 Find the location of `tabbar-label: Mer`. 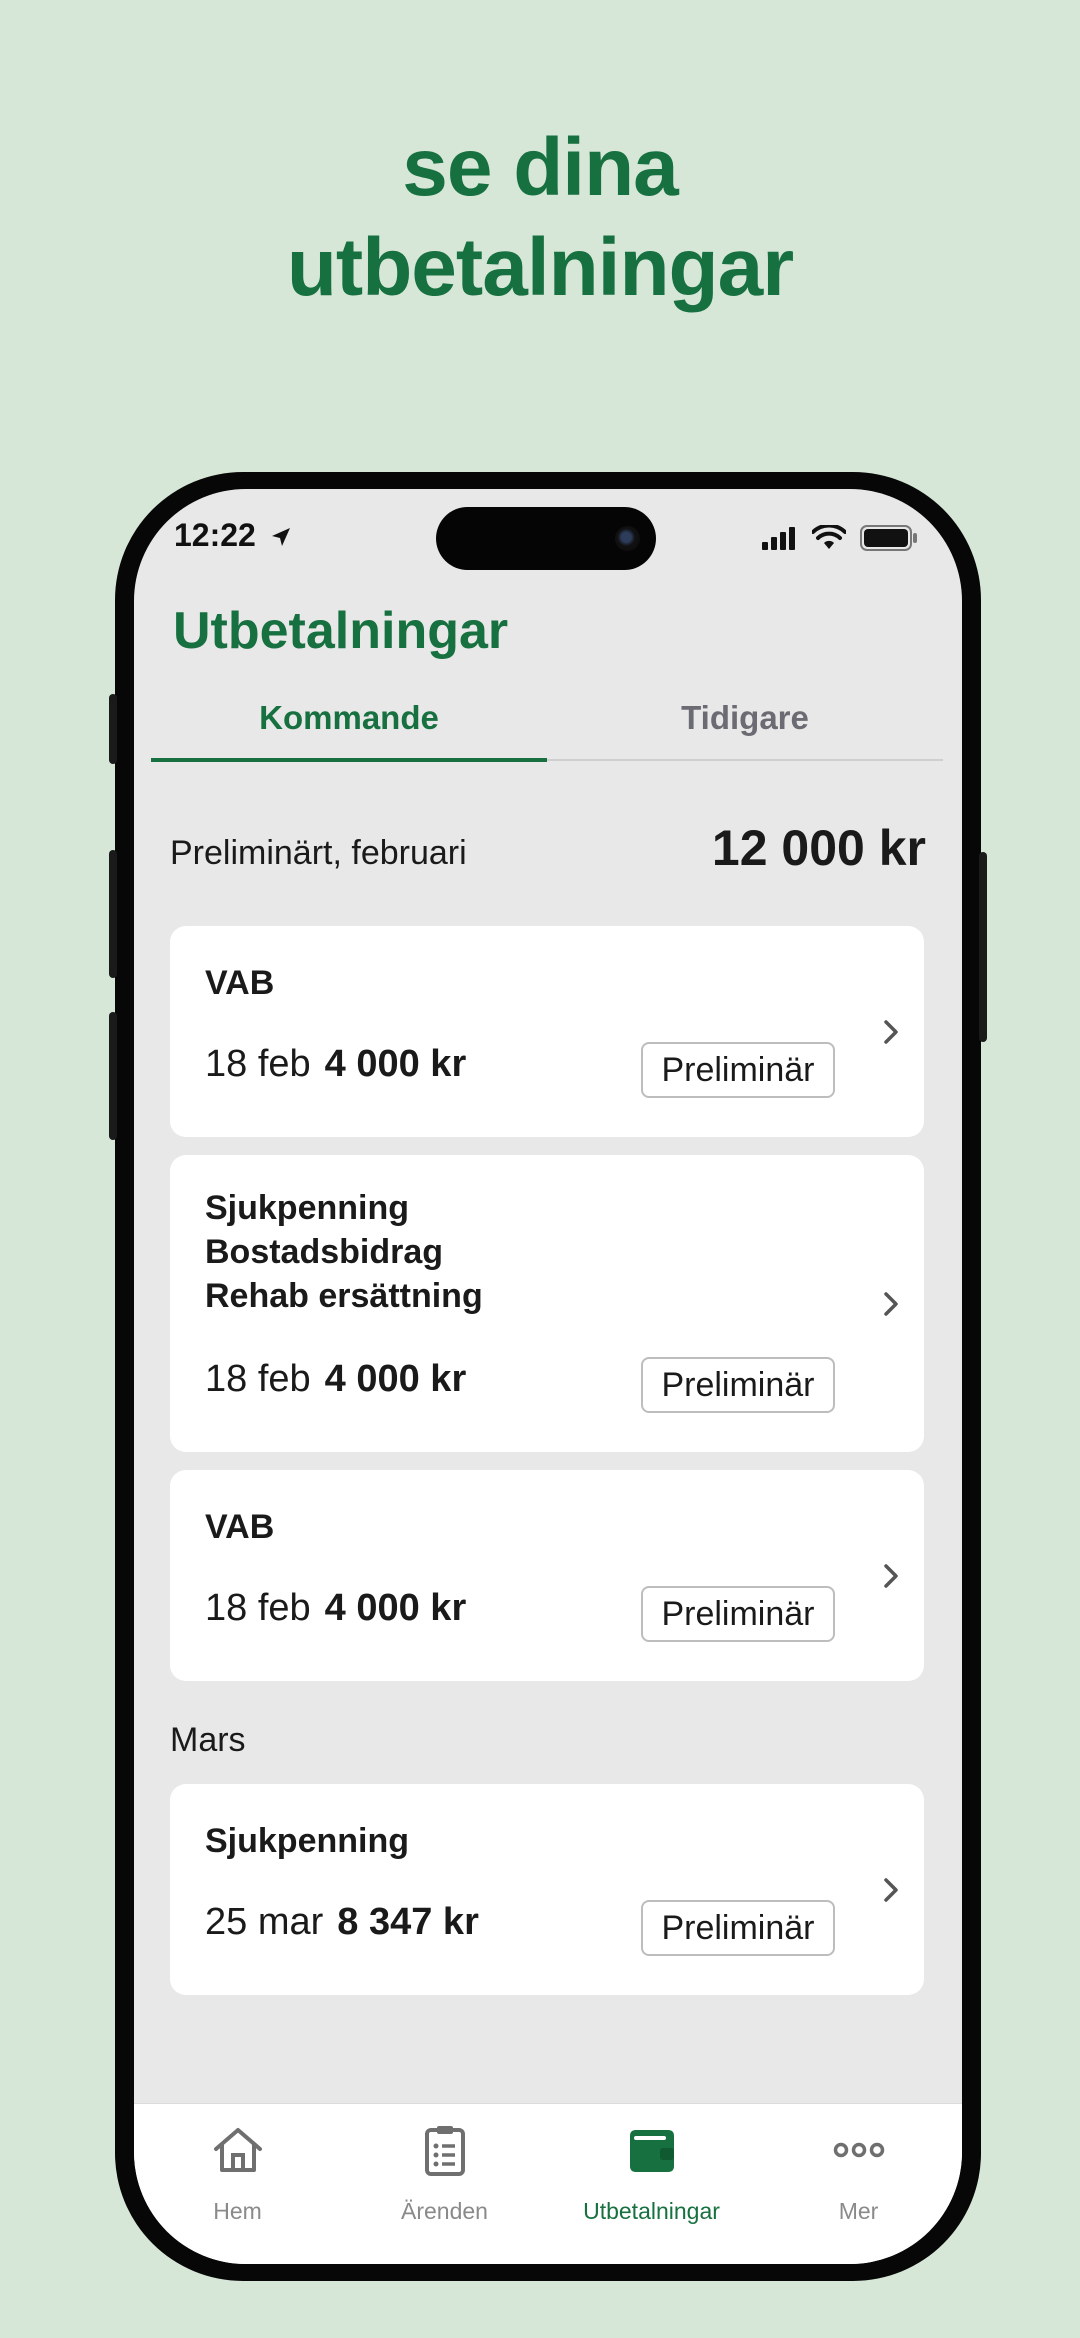

tabbar-label: Mer is located at coordinates (858, 2211).